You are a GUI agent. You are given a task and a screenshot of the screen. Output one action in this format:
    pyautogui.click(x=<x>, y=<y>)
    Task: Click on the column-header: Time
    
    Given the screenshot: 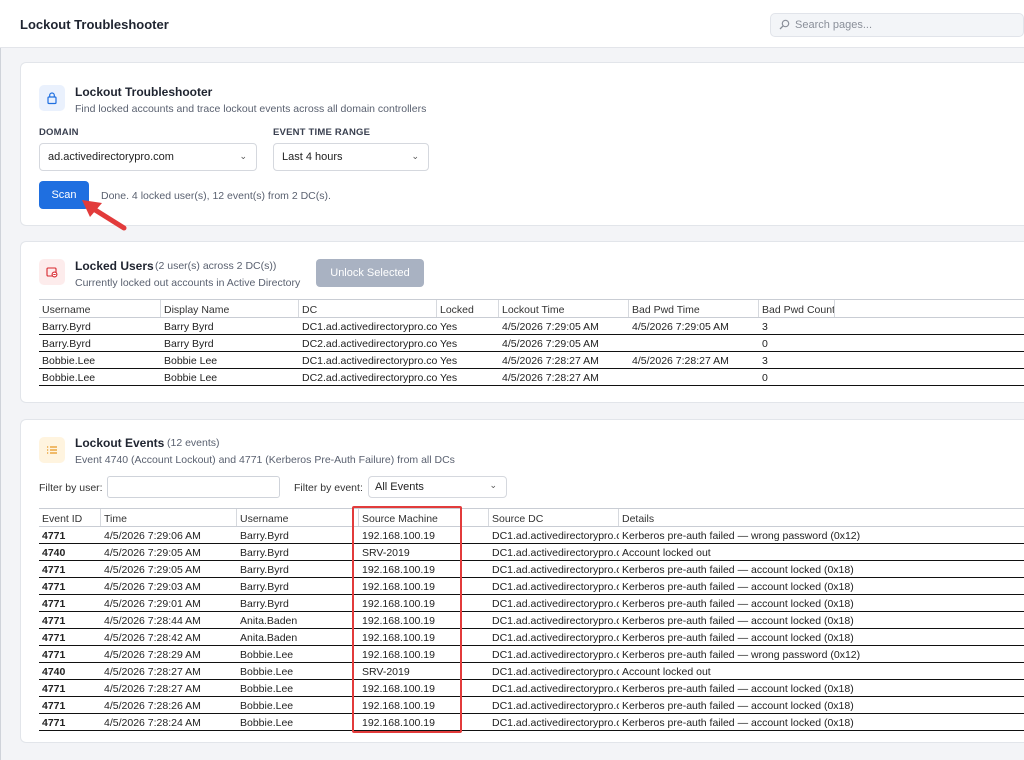 What is the action you would take?
    pyautogui.click(x=169, y=517)
    